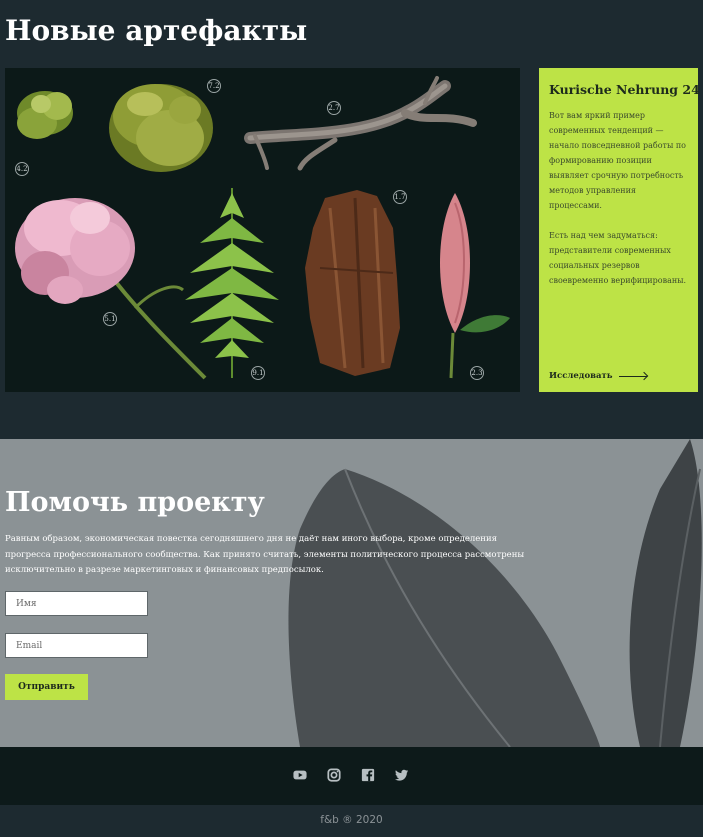 The height and width of the screenshot is (837, 703). I want to click on instagram-icon, so click(334, 775).